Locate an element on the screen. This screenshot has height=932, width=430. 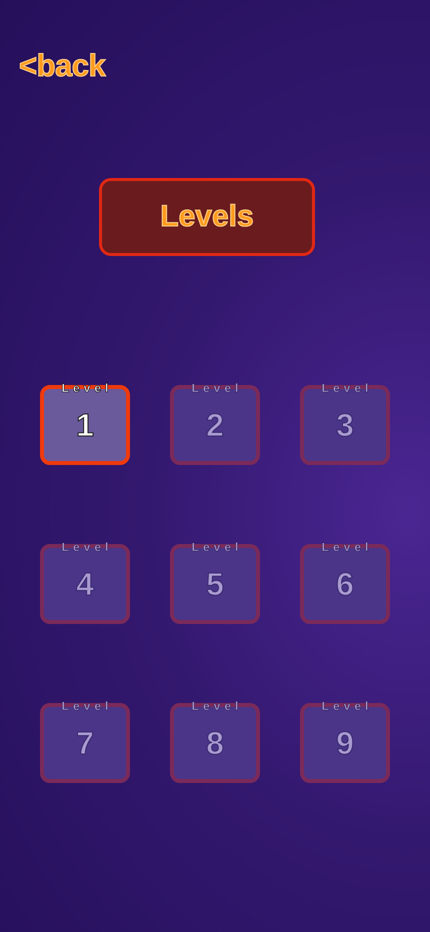
level-number: 5 is located at coordinates (215, 584).